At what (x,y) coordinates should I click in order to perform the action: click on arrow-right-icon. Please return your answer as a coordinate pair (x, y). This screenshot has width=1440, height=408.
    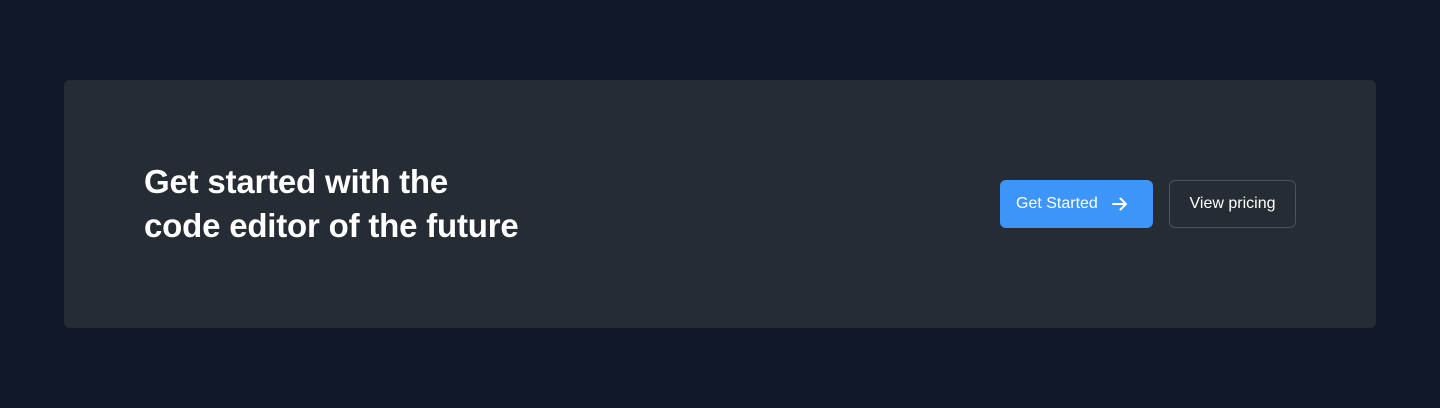
    Looking at the image, I should click on (1120, 204).